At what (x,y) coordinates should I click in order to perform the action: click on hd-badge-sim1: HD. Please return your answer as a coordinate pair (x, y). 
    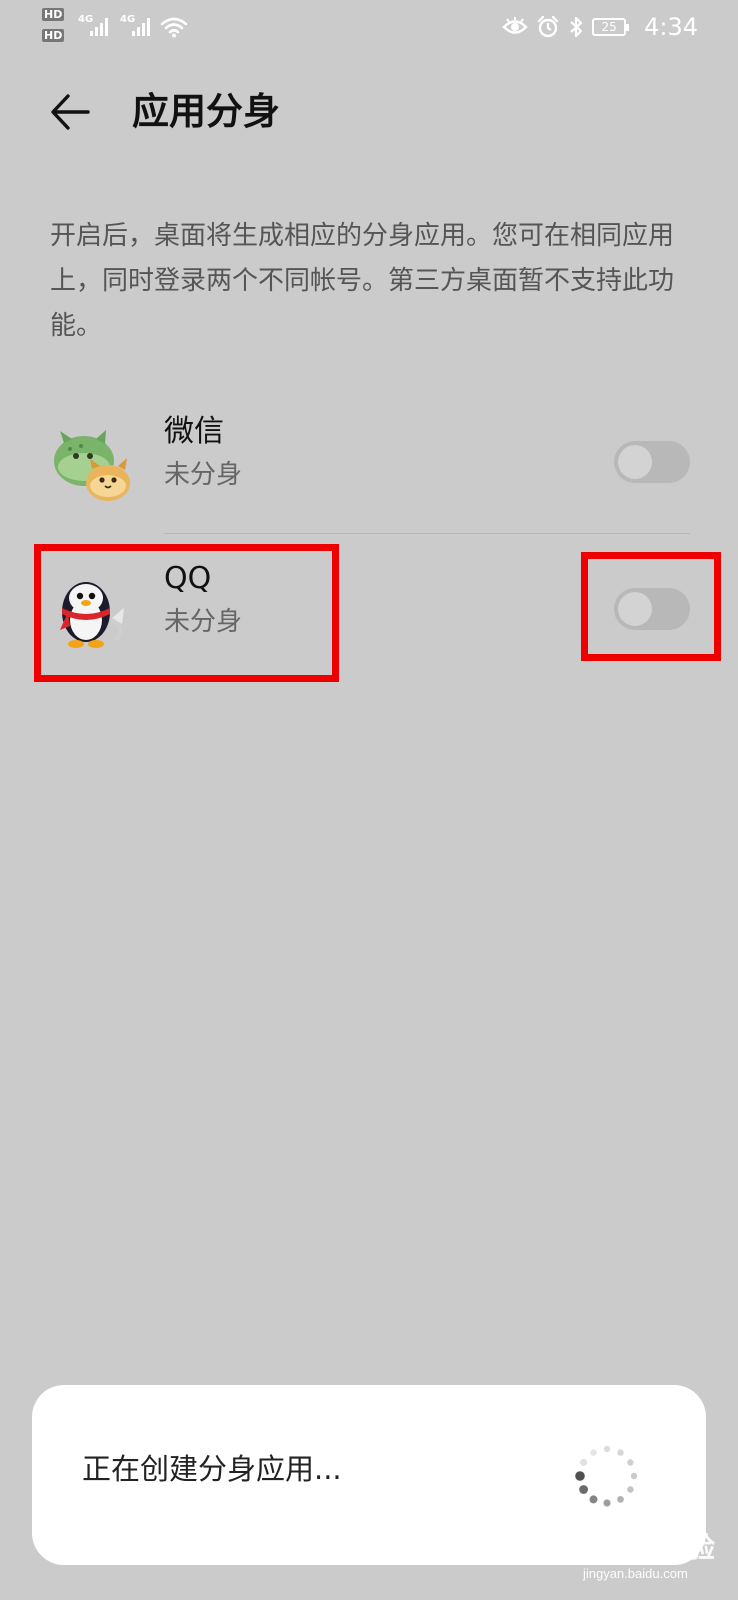
    Looking at the image, I should click on (53, 14).